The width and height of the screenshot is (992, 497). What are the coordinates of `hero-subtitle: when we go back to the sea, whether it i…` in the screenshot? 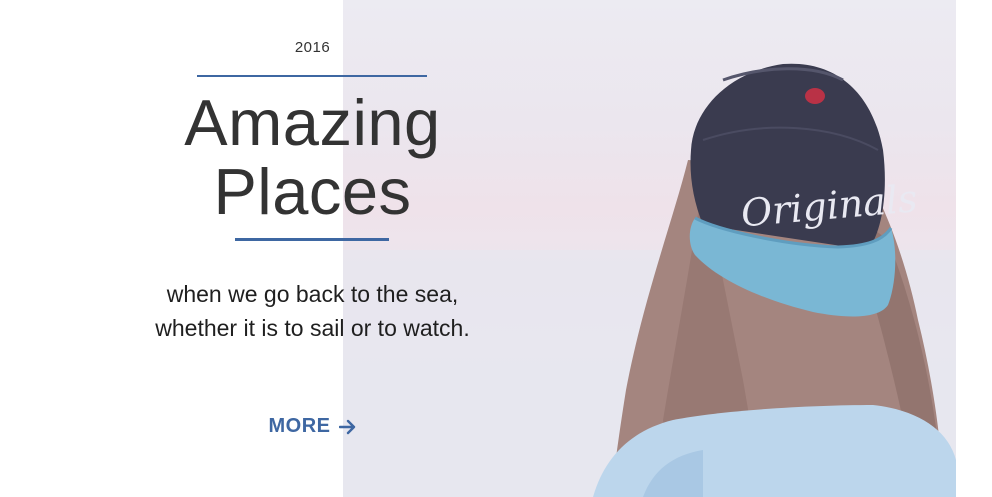 It's located at (312, 311).